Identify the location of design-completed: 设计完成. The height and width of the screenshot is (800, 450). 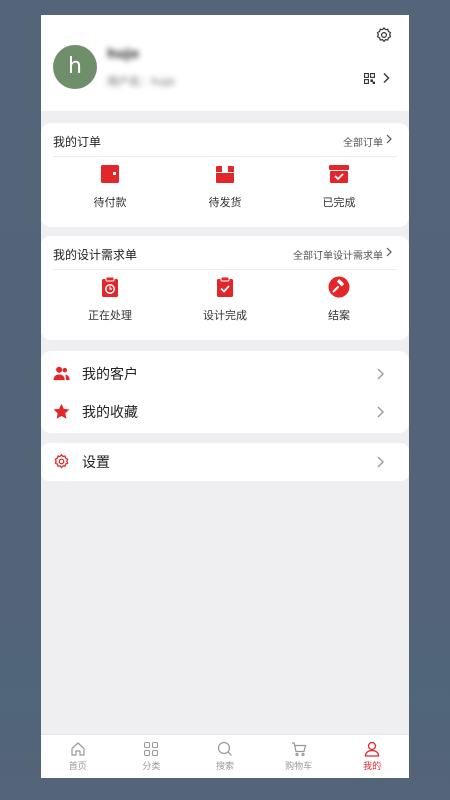
(225, 299).